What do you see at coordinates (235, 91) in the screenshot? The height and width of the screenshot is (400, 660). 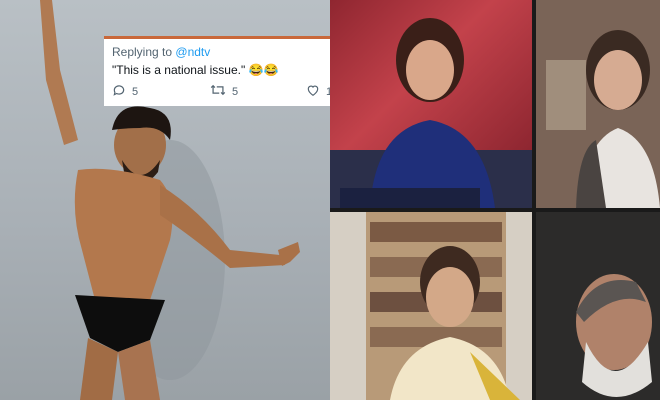 I see `retweet-count: 5` at bounding box center [235, 91].